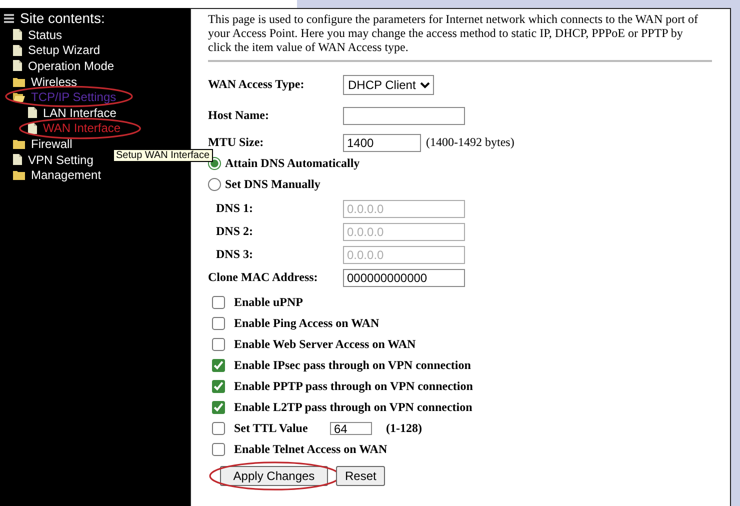 This screenshot has width=740, height=506. What do you see at coordinates (307, 323) in the screenshot?
I see `checkbox-label: Enable Ping Access on WAN` at bounding box center [307, 323].